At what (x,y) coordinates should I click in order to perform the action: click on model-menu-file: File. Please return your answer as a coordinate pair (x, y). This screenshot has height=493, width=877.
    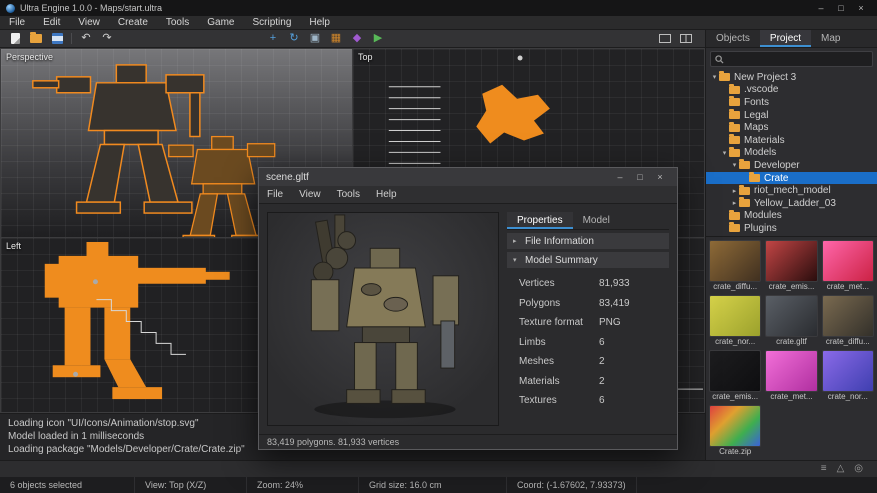
    Looking at the image, I should click on (275, 195).